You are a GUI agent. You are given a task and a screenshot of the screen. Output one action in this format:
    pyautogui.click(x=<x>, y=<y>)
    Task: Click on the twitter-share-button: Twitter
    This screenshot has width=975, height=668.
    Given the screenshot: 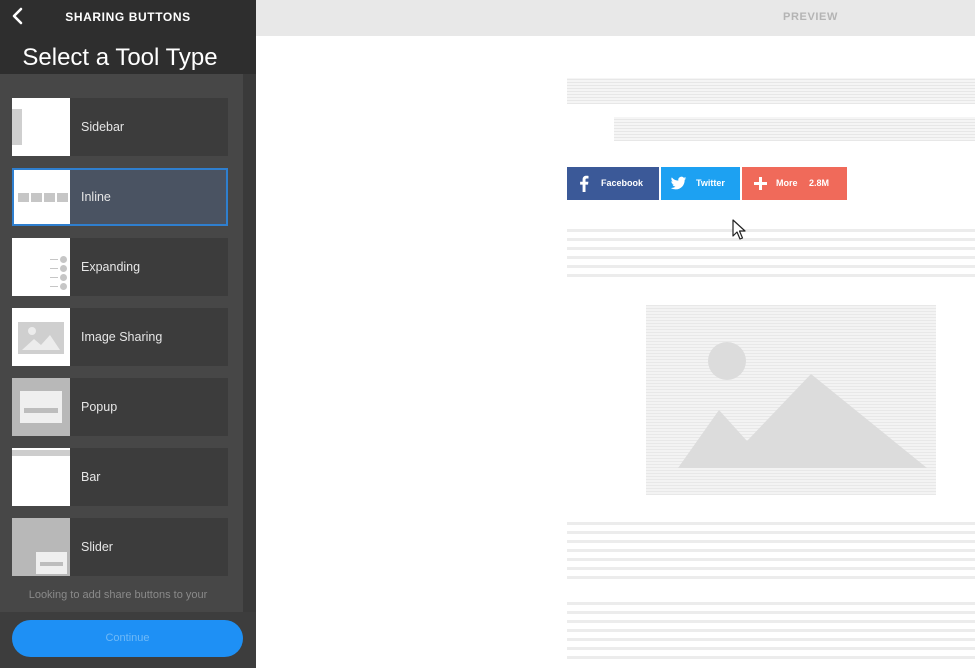 What is the action you would take?
    pyautogui.click(x=700, y=183)
    